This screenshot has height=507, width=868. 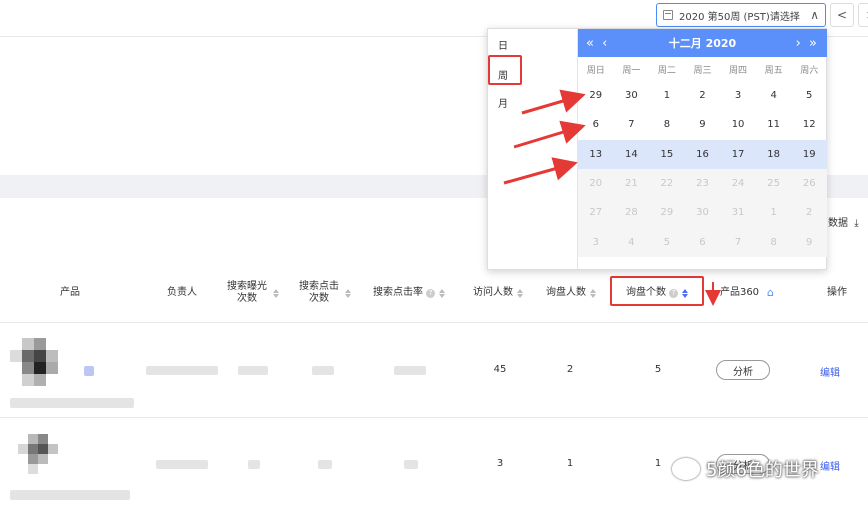 I want to click on annotation-arrows, so click(x=612, y=197).